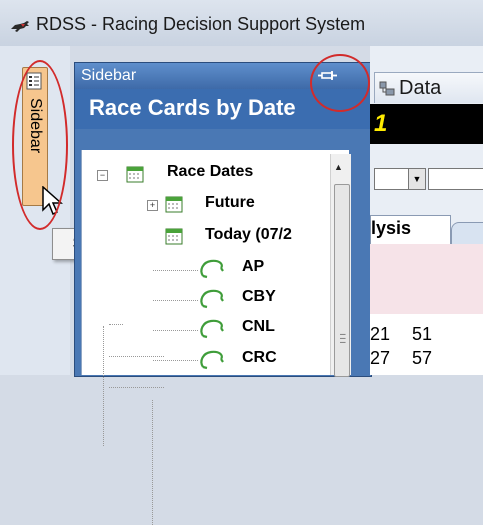 The image size is (483, 525). Describe the element at coordinates (426, 124) in the screenshot. I see `race-banner: 1` at that location.